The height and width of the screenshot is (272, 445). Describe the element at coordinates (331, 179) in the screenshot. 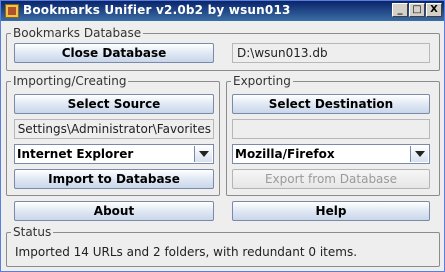

I see `export-button: Export from Database` at that location.